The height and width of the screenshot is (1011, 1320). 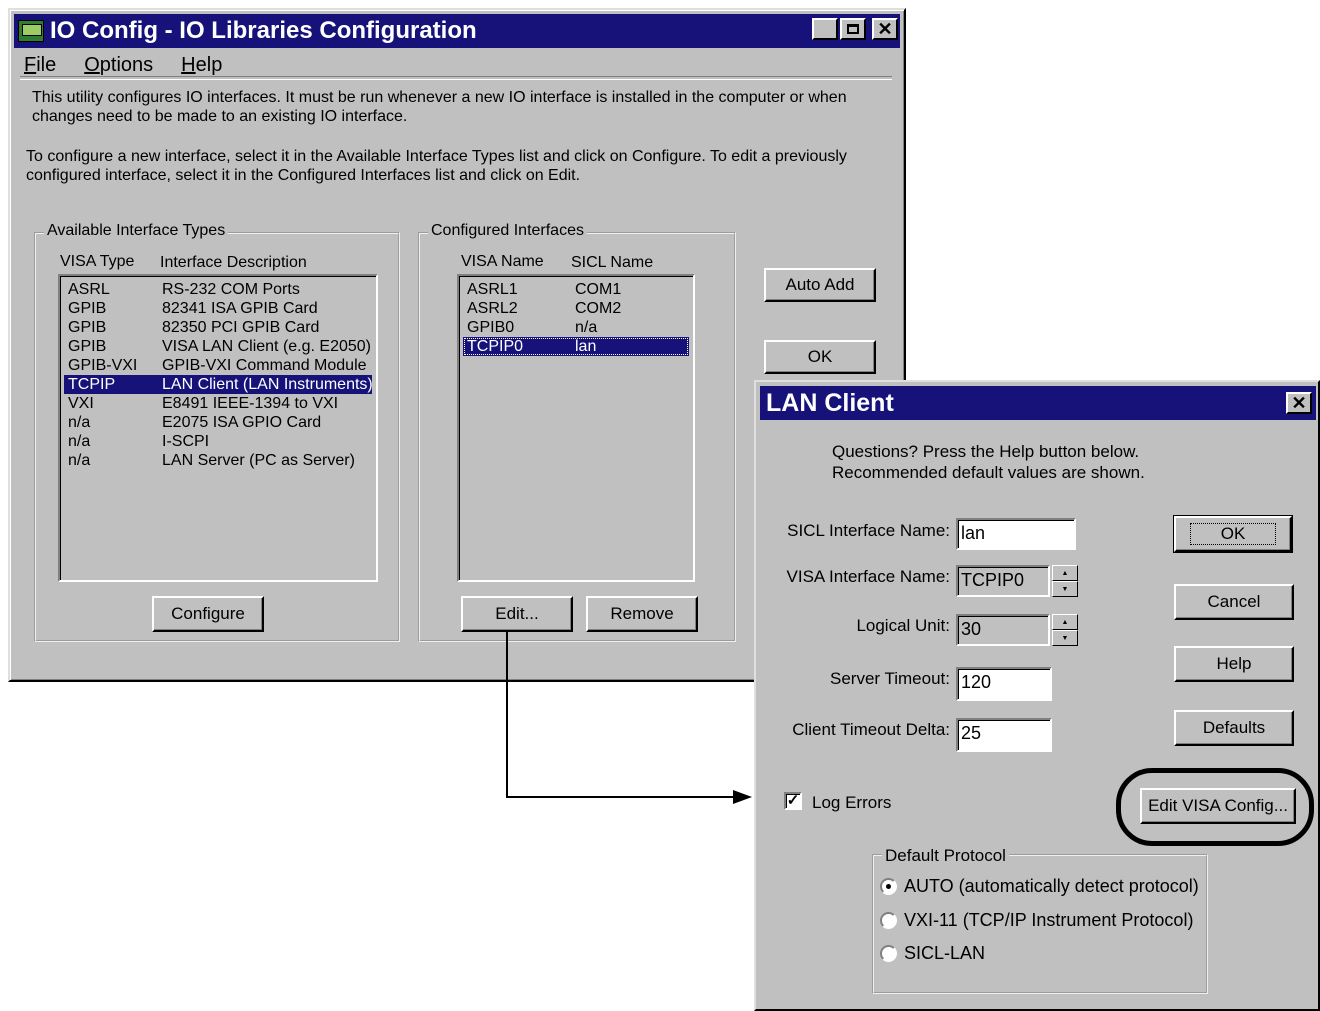 I want to click on protocol-sicl-lan-label: SICL-LAN, so click(x=945, y=953).